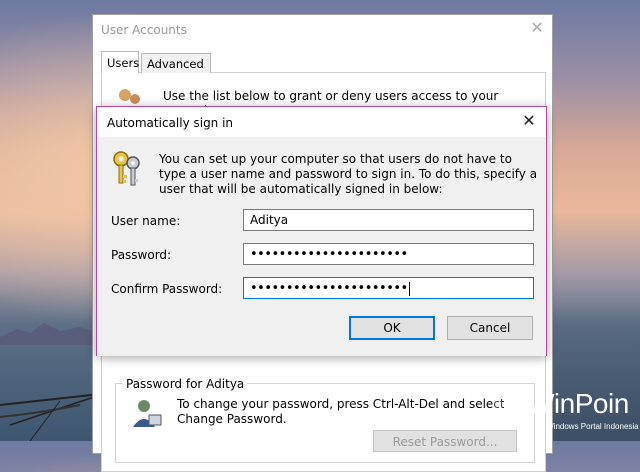 Image resolution: width=640 pixels, height=472 pixels. Describe the element at coordinates (578, 403) in the screenshot. I see `watermark-name: WinPoin` at that location.